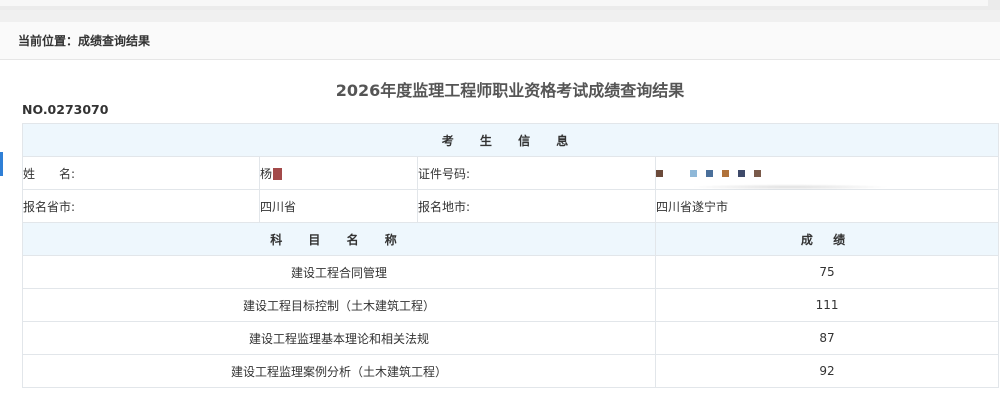 The image size is (1000, 407). What do you see at coordinates (500, 41) in the screenshot?
I see `breadcrumb: 当前位置：成绩查询结果` at bounding box center [500, 41].